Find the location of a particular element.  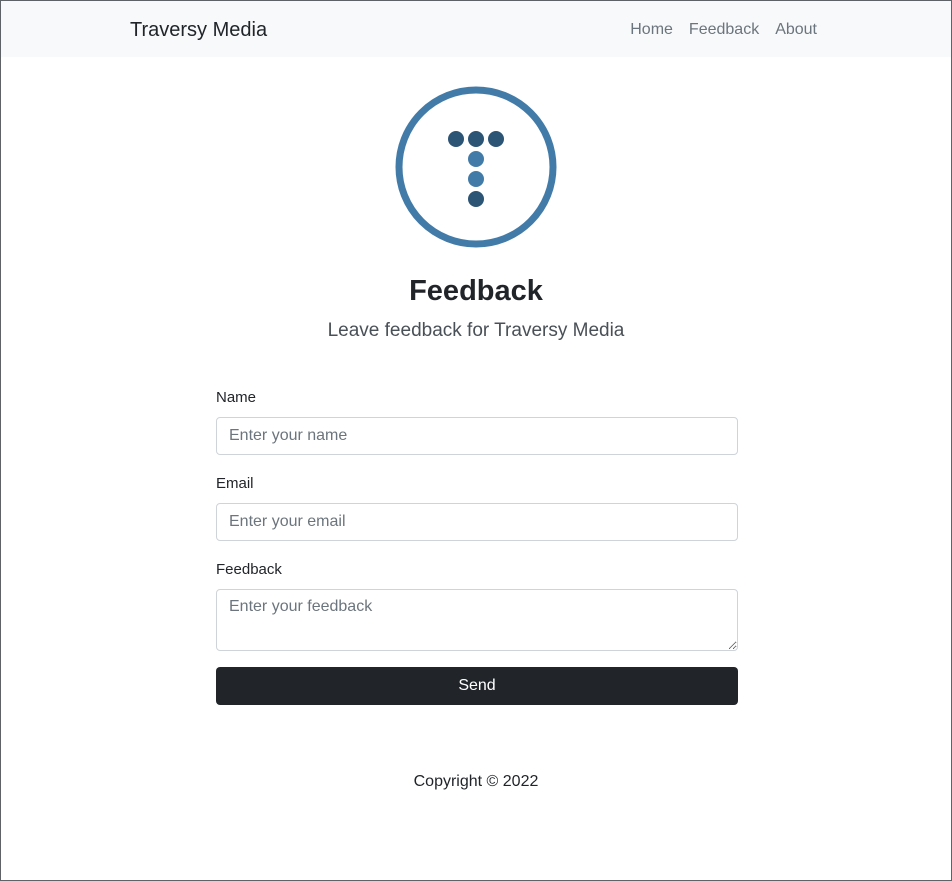

page-subtitle: Leave feedback for Traversy Media is located at coordinates (476, 330).